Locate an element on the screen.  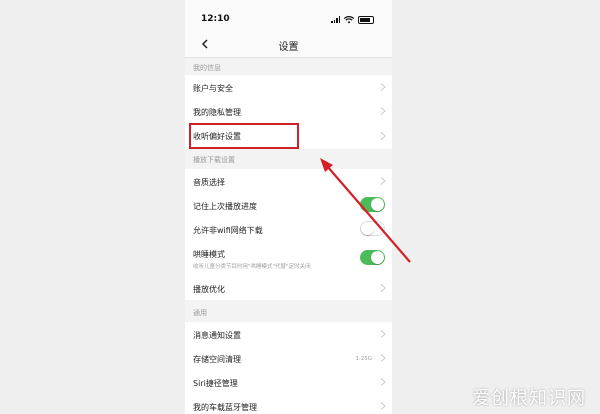
arrow-annotation-icon is located at coordinates (365, 210).